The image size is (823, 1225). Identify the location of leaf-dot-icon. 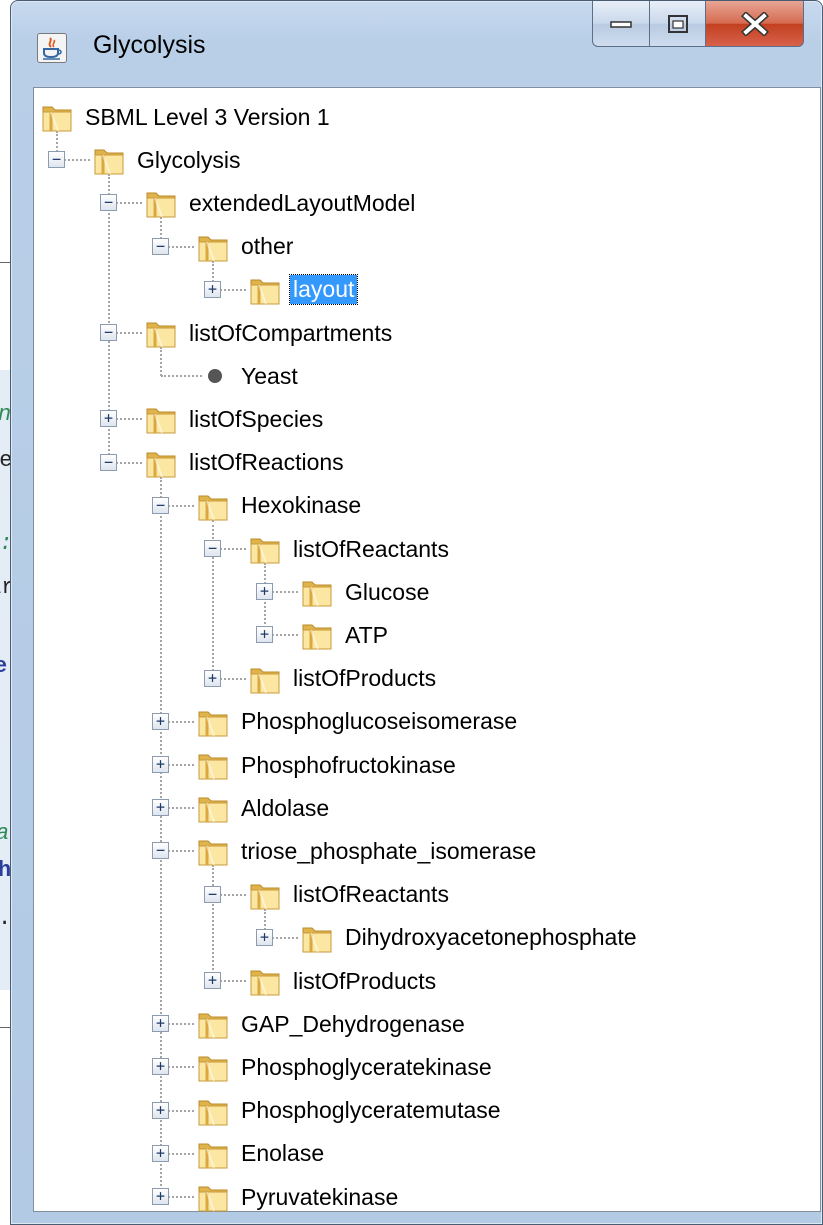
(215, 376).